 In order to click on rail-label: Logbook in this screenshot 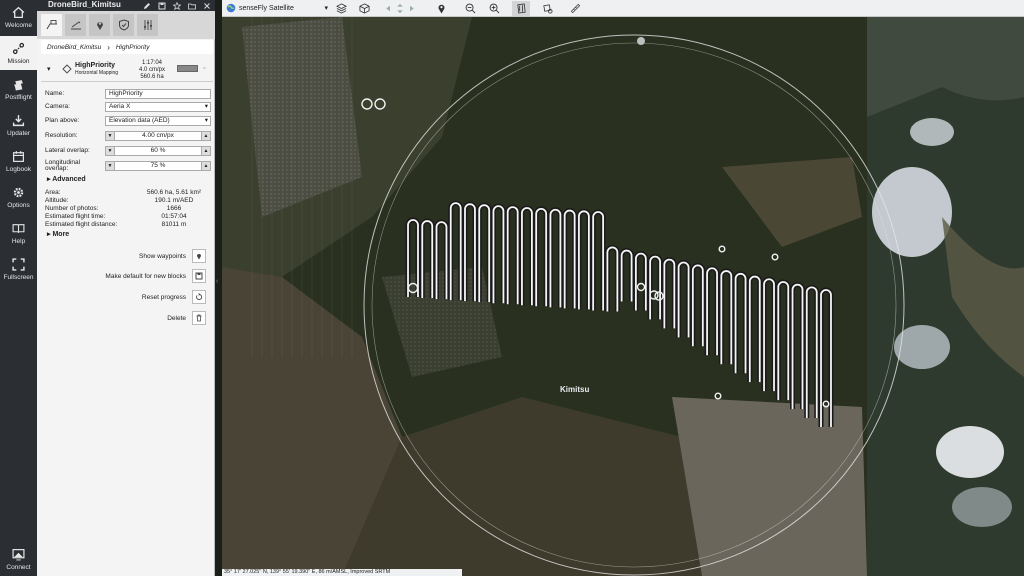, I will do `click(18, 169)`.